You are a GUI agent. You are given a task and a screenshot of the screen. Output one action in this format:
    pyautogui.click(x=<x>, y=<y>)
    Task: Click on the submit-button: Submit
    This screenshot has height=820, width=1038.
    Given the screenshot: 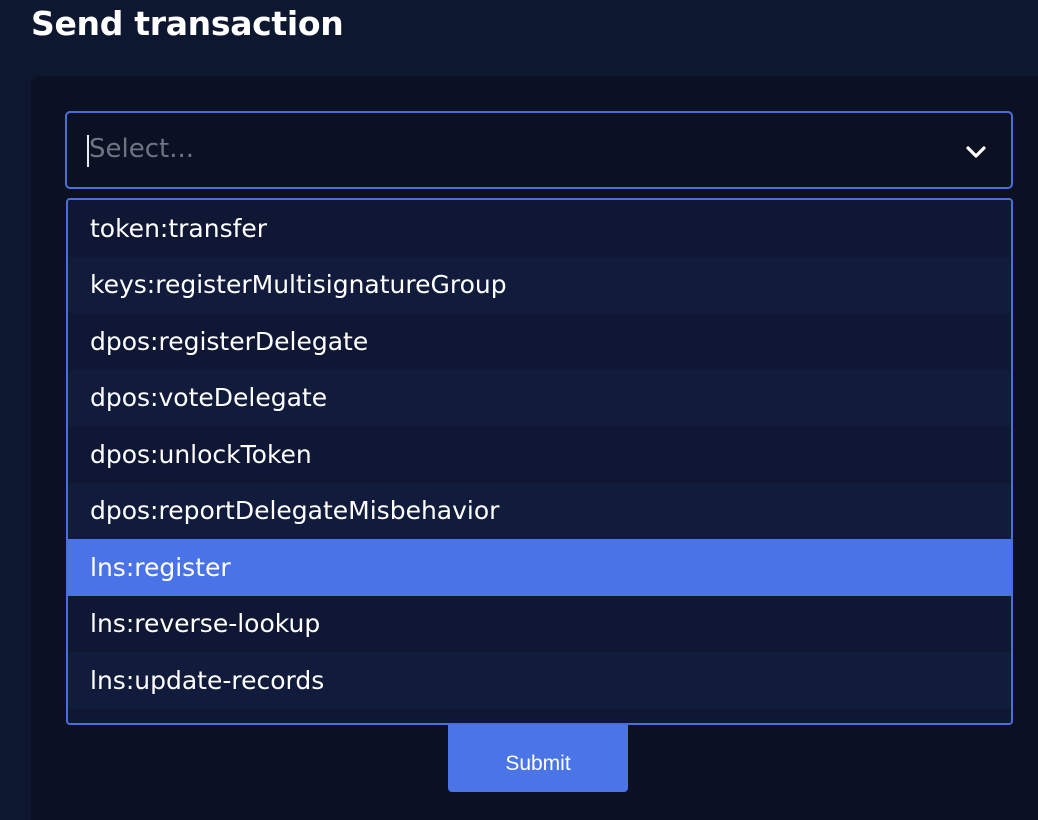 What is the action you would take?
    pyautogui.click(x=538, y=754)
    